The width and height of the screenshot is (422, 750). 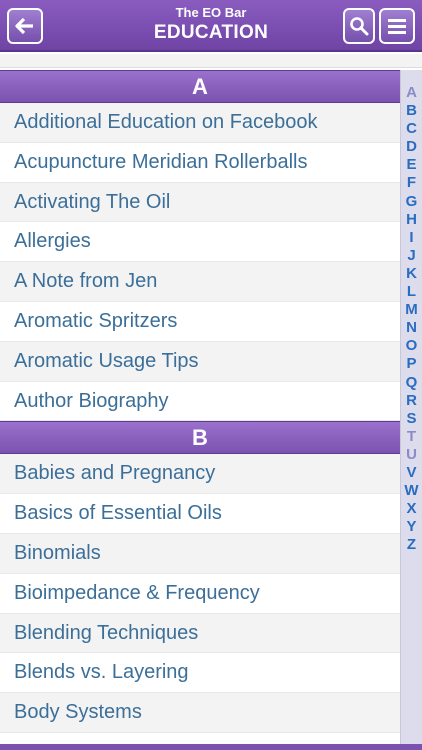 I want to click on search-button, so click(x=359, y=26).